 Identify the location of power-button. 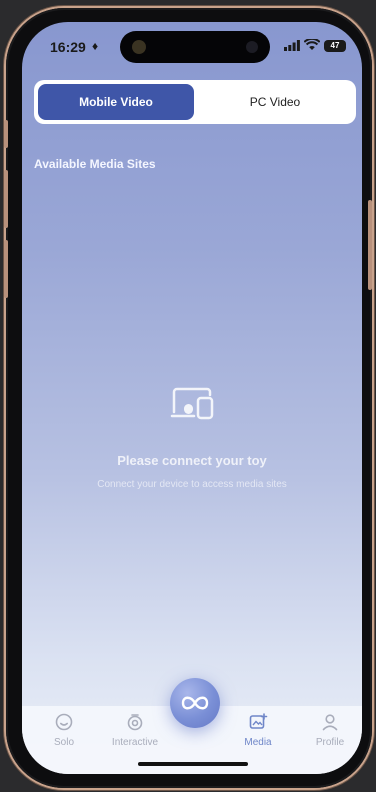
(370, 245).